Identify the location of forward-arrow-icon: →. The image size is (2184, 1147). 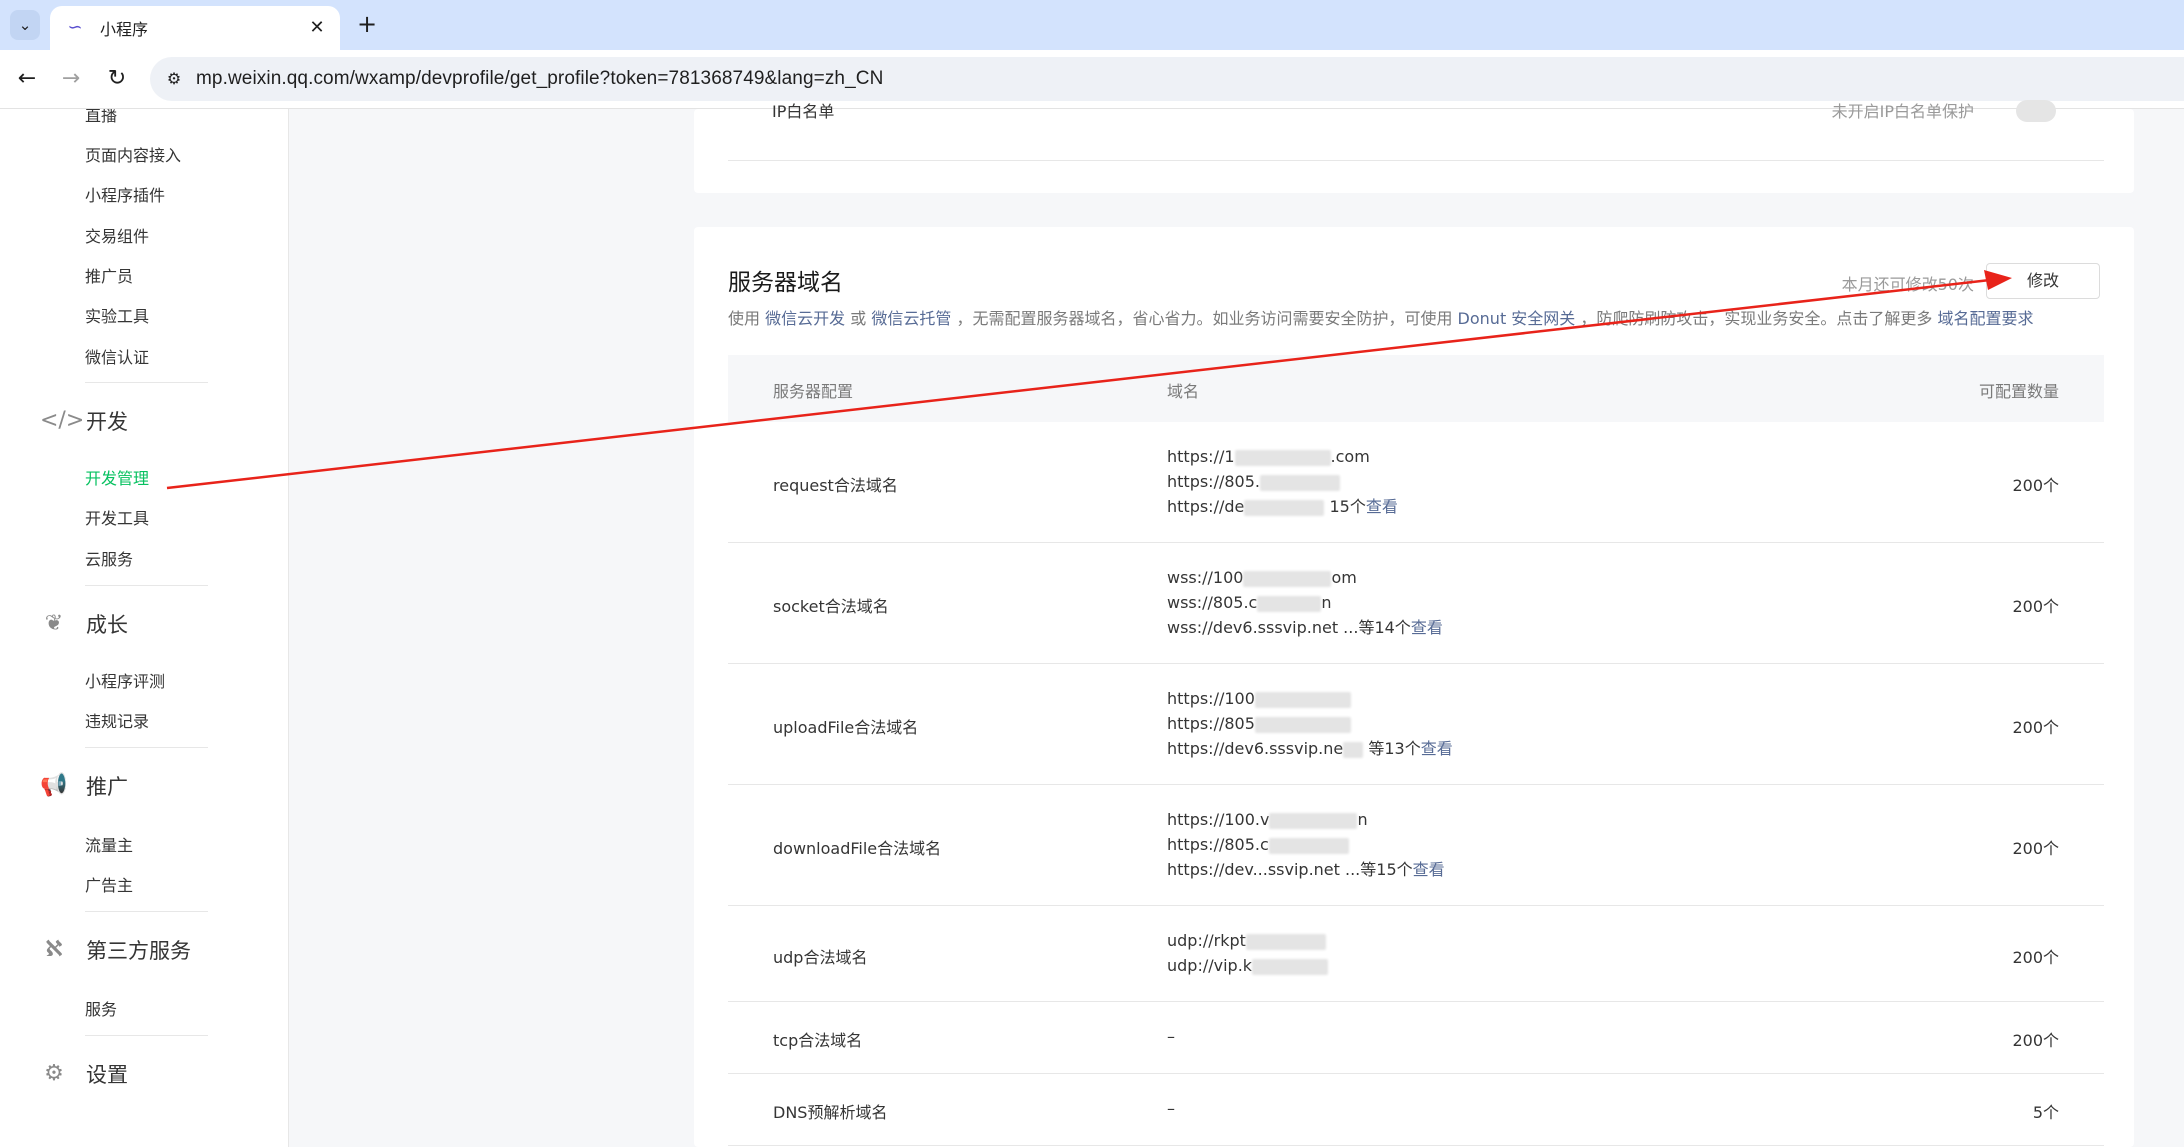
(71, 79).